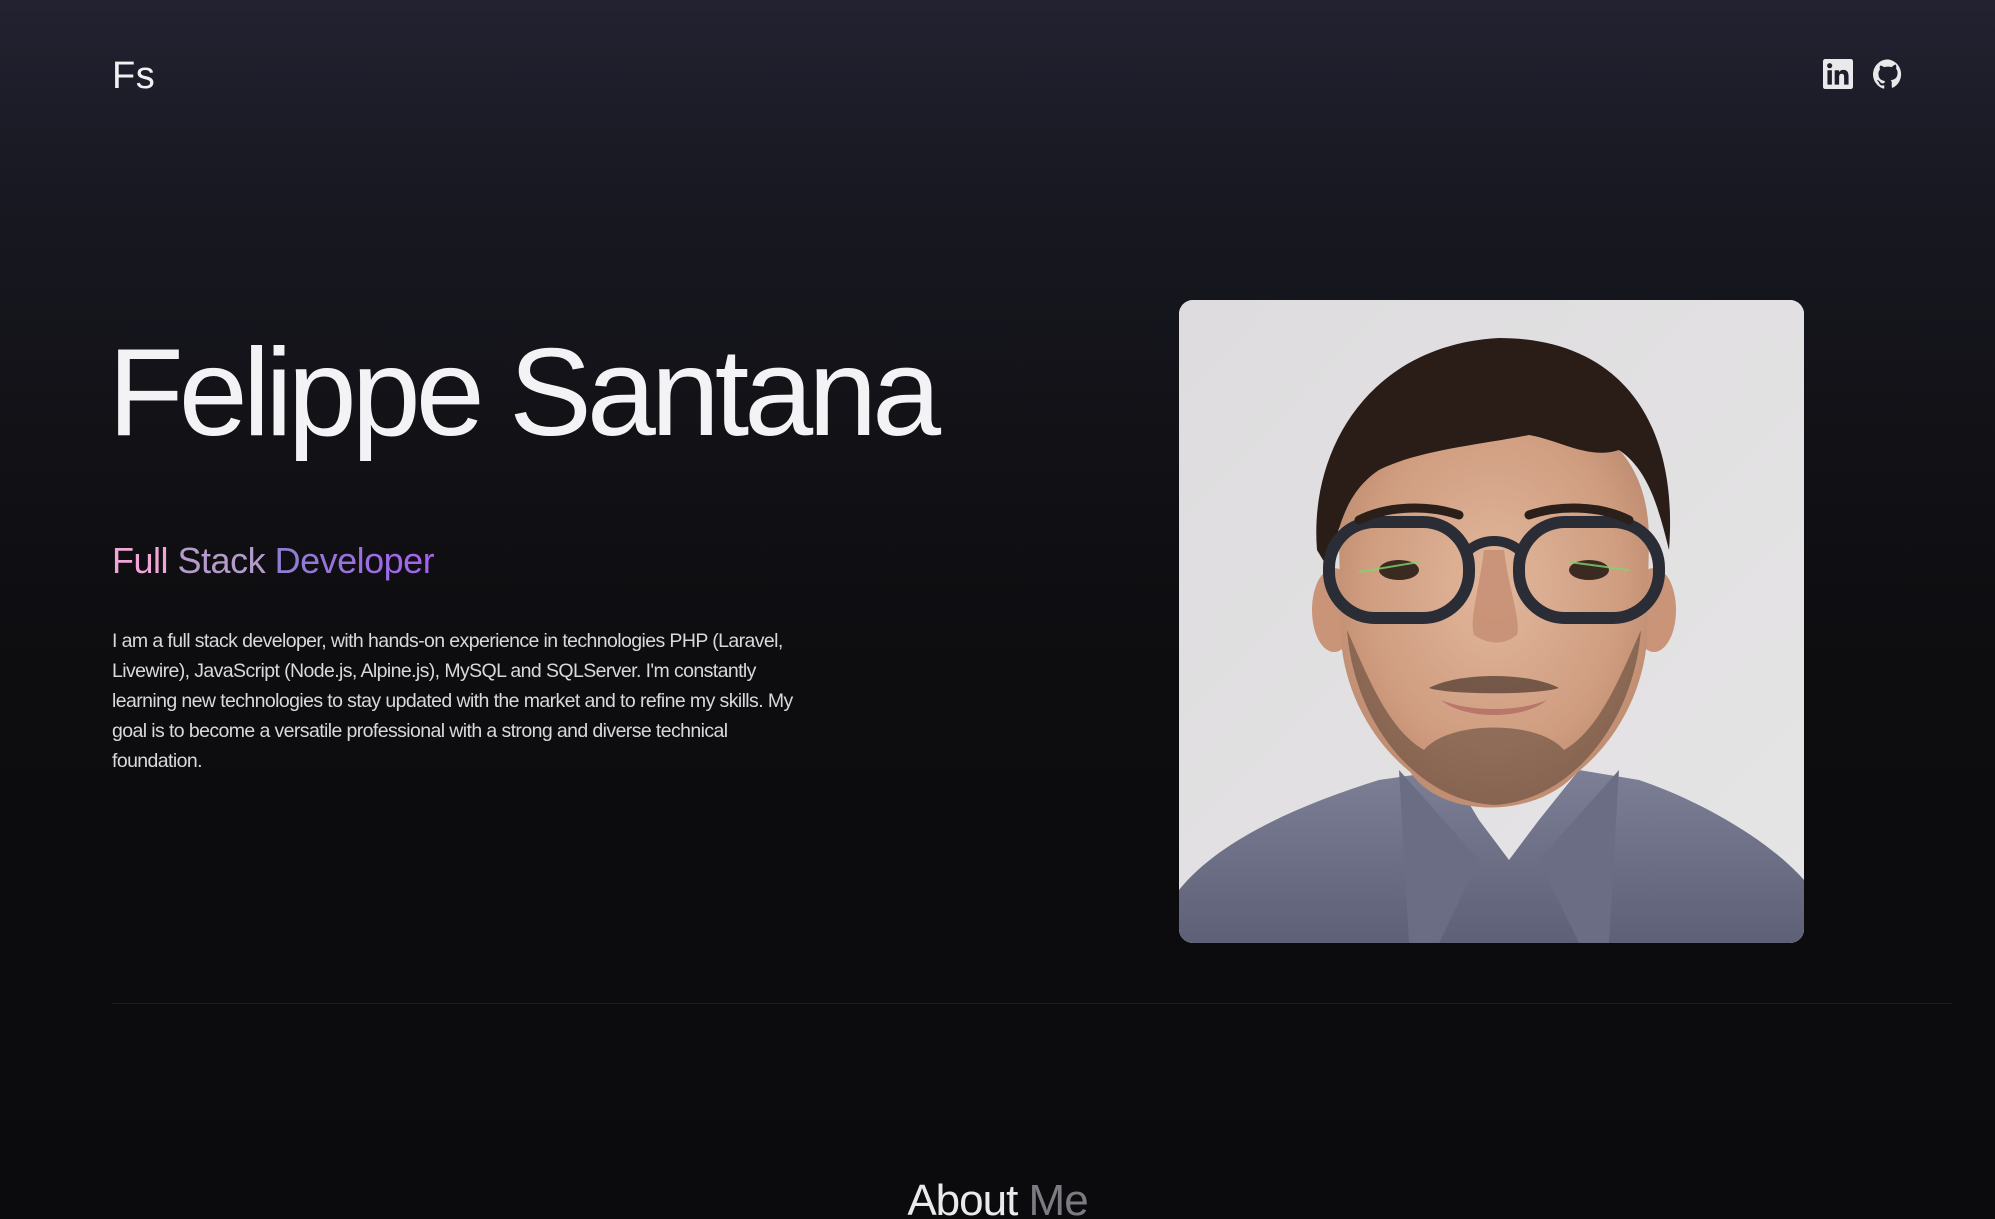 The image size is (1995, 1219). What do you see at coordinates (1012, 76) in the screenshot?
I see `site-header: Fs` at bounding box center [1012, 76].